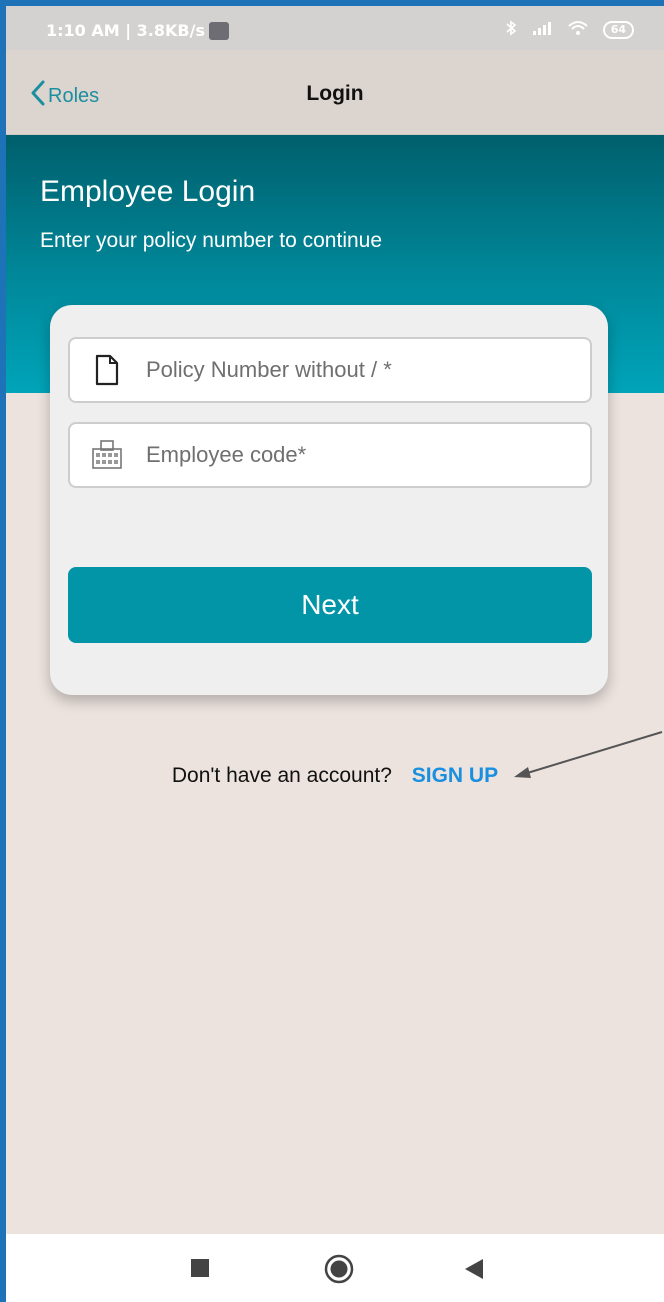  What do you see at coordinates (578, 30) in the screenshot?
I see `wifi-icon` at bounding box center [578, 30].